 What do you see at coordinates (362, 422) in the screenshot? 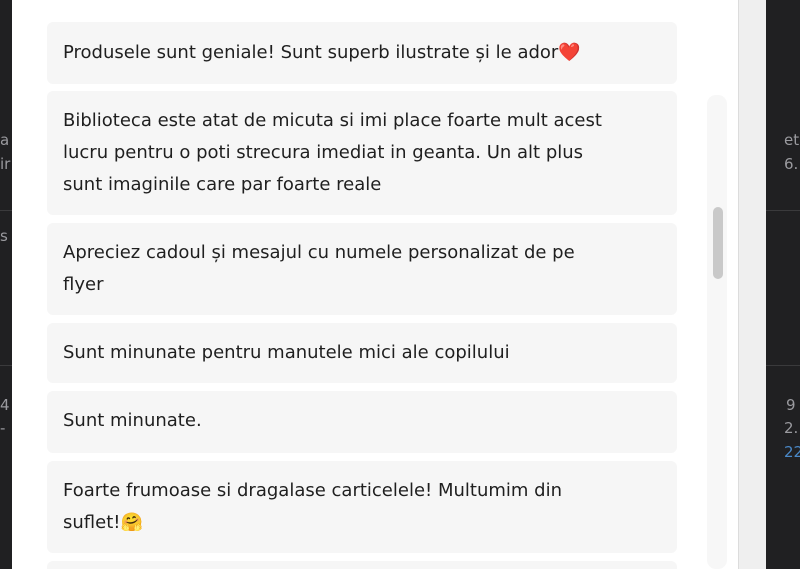
I see `review-card: Sunt minunate.` at bounding box center [362, 422].